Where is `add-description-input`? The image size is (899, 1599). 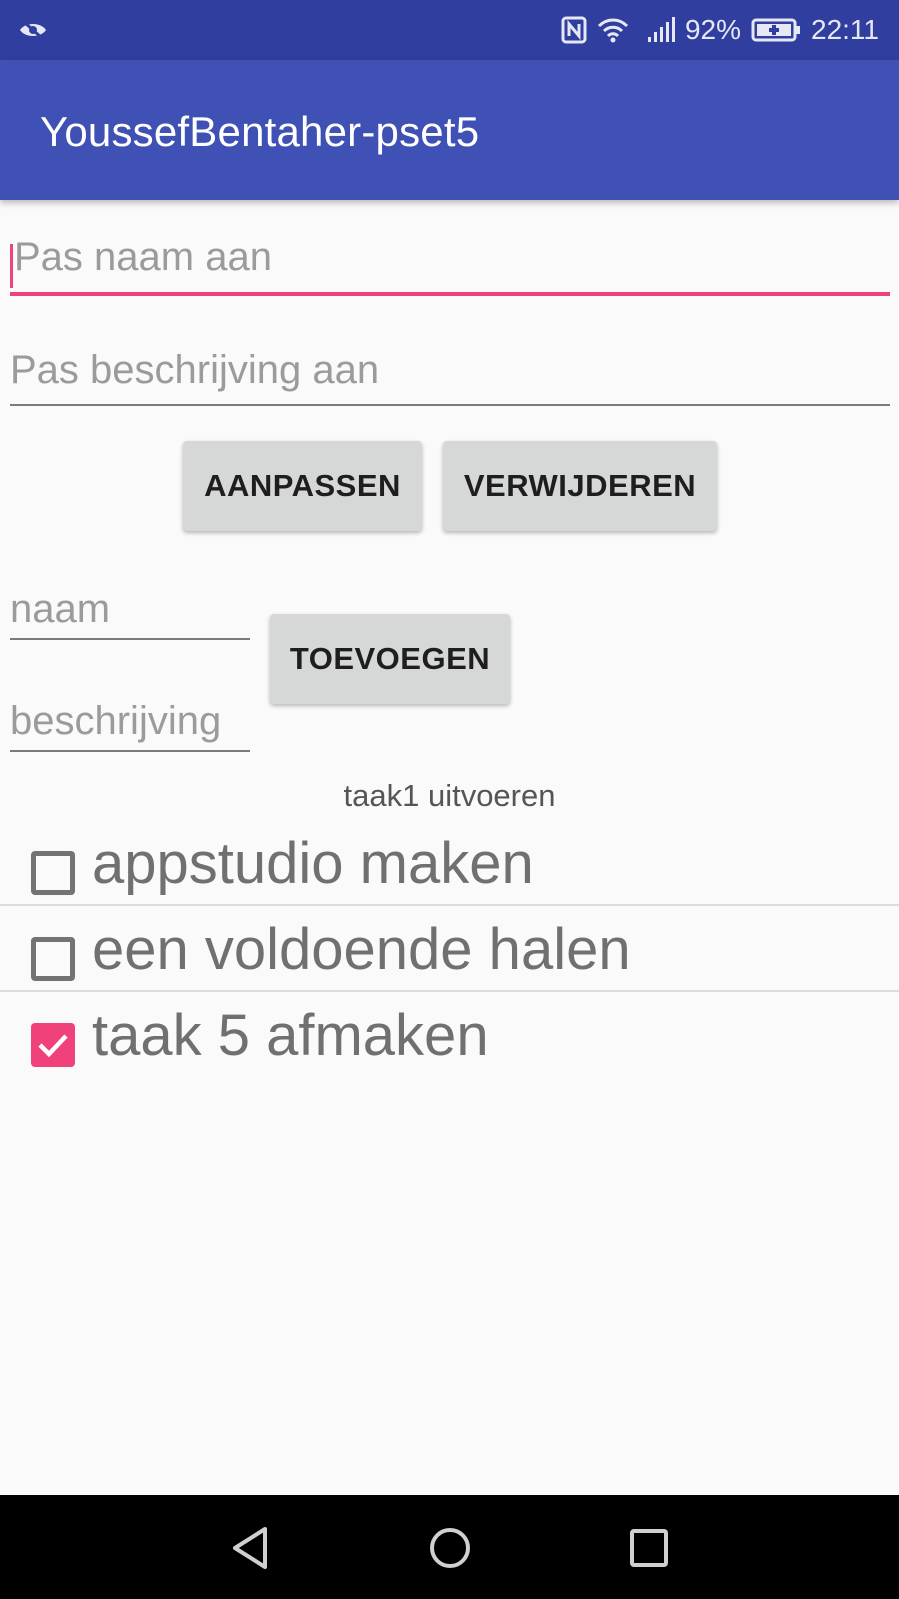 add-description-input is located at coordinates (130, 721).